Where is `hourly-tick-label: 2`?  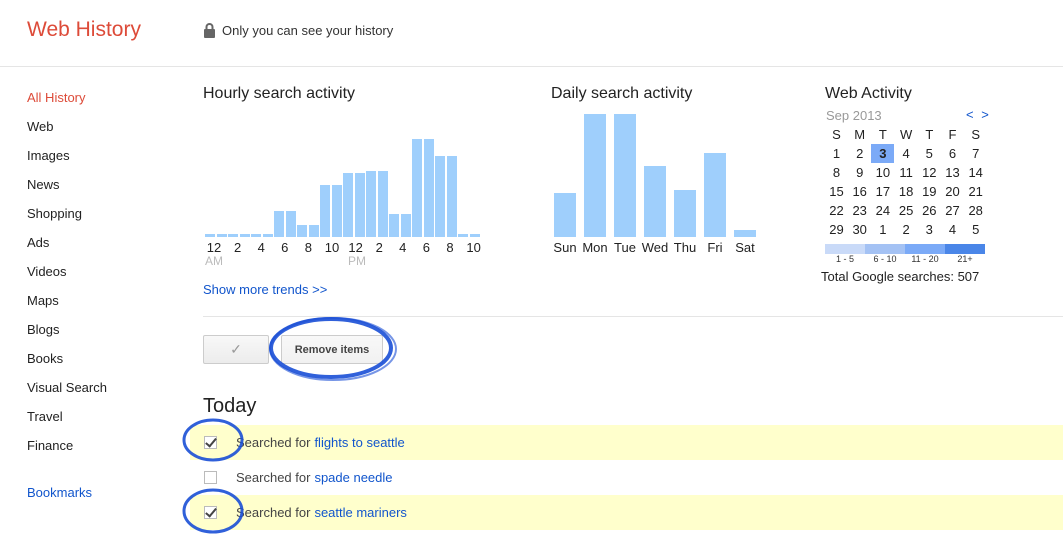 hourly-tick-label: 2 is located at coordinates (237, 247).